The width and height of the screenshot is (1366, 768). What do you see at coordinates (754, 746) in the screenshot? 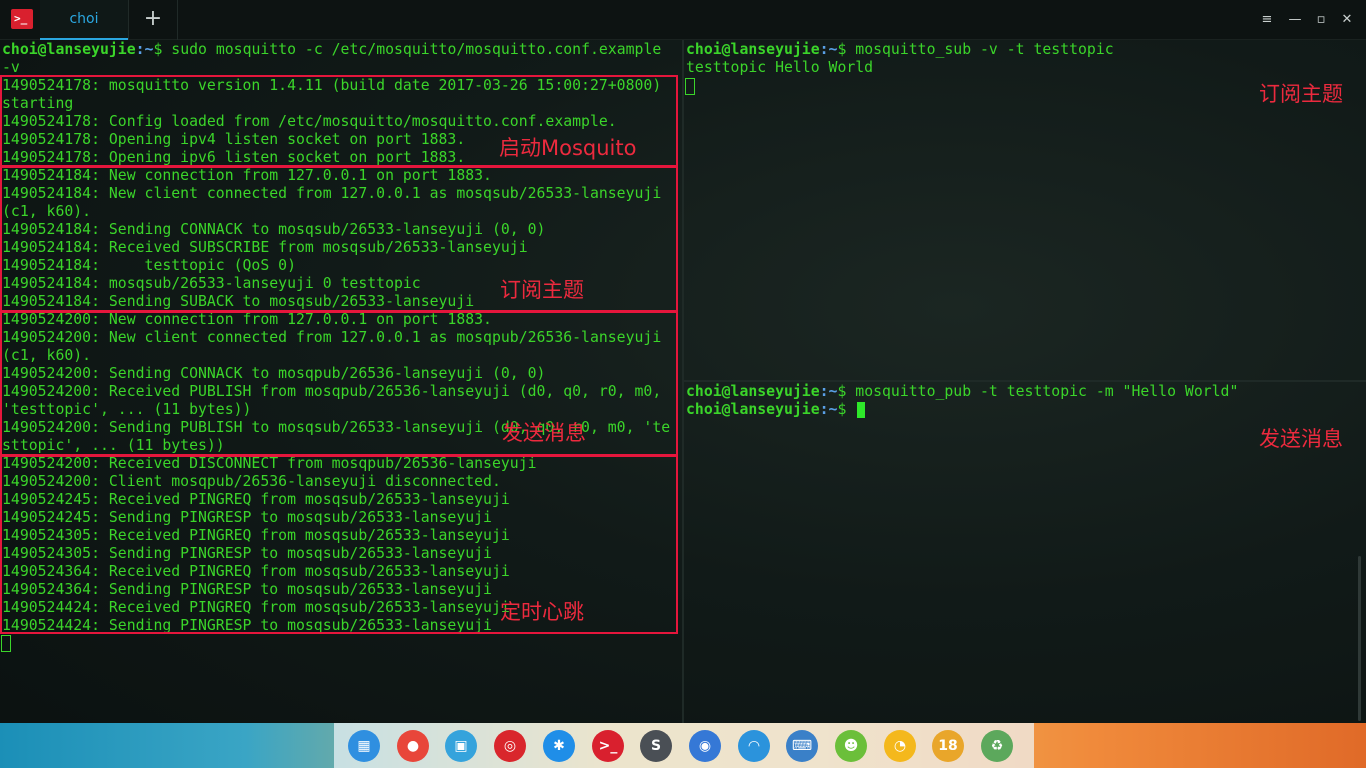
I see `wifi-icon: ◠` at bounding box center [754, 746].